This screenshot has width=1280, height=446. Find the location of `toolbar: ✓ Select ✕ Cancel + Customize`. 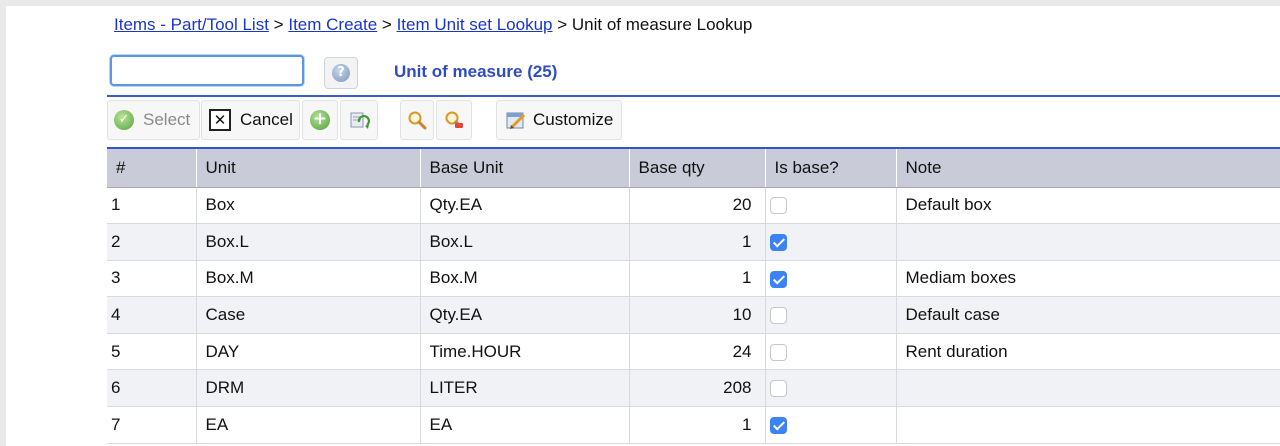

toolbar: ✓ Select ✕ Cancel + Customize is located at coordinates (693, 121).